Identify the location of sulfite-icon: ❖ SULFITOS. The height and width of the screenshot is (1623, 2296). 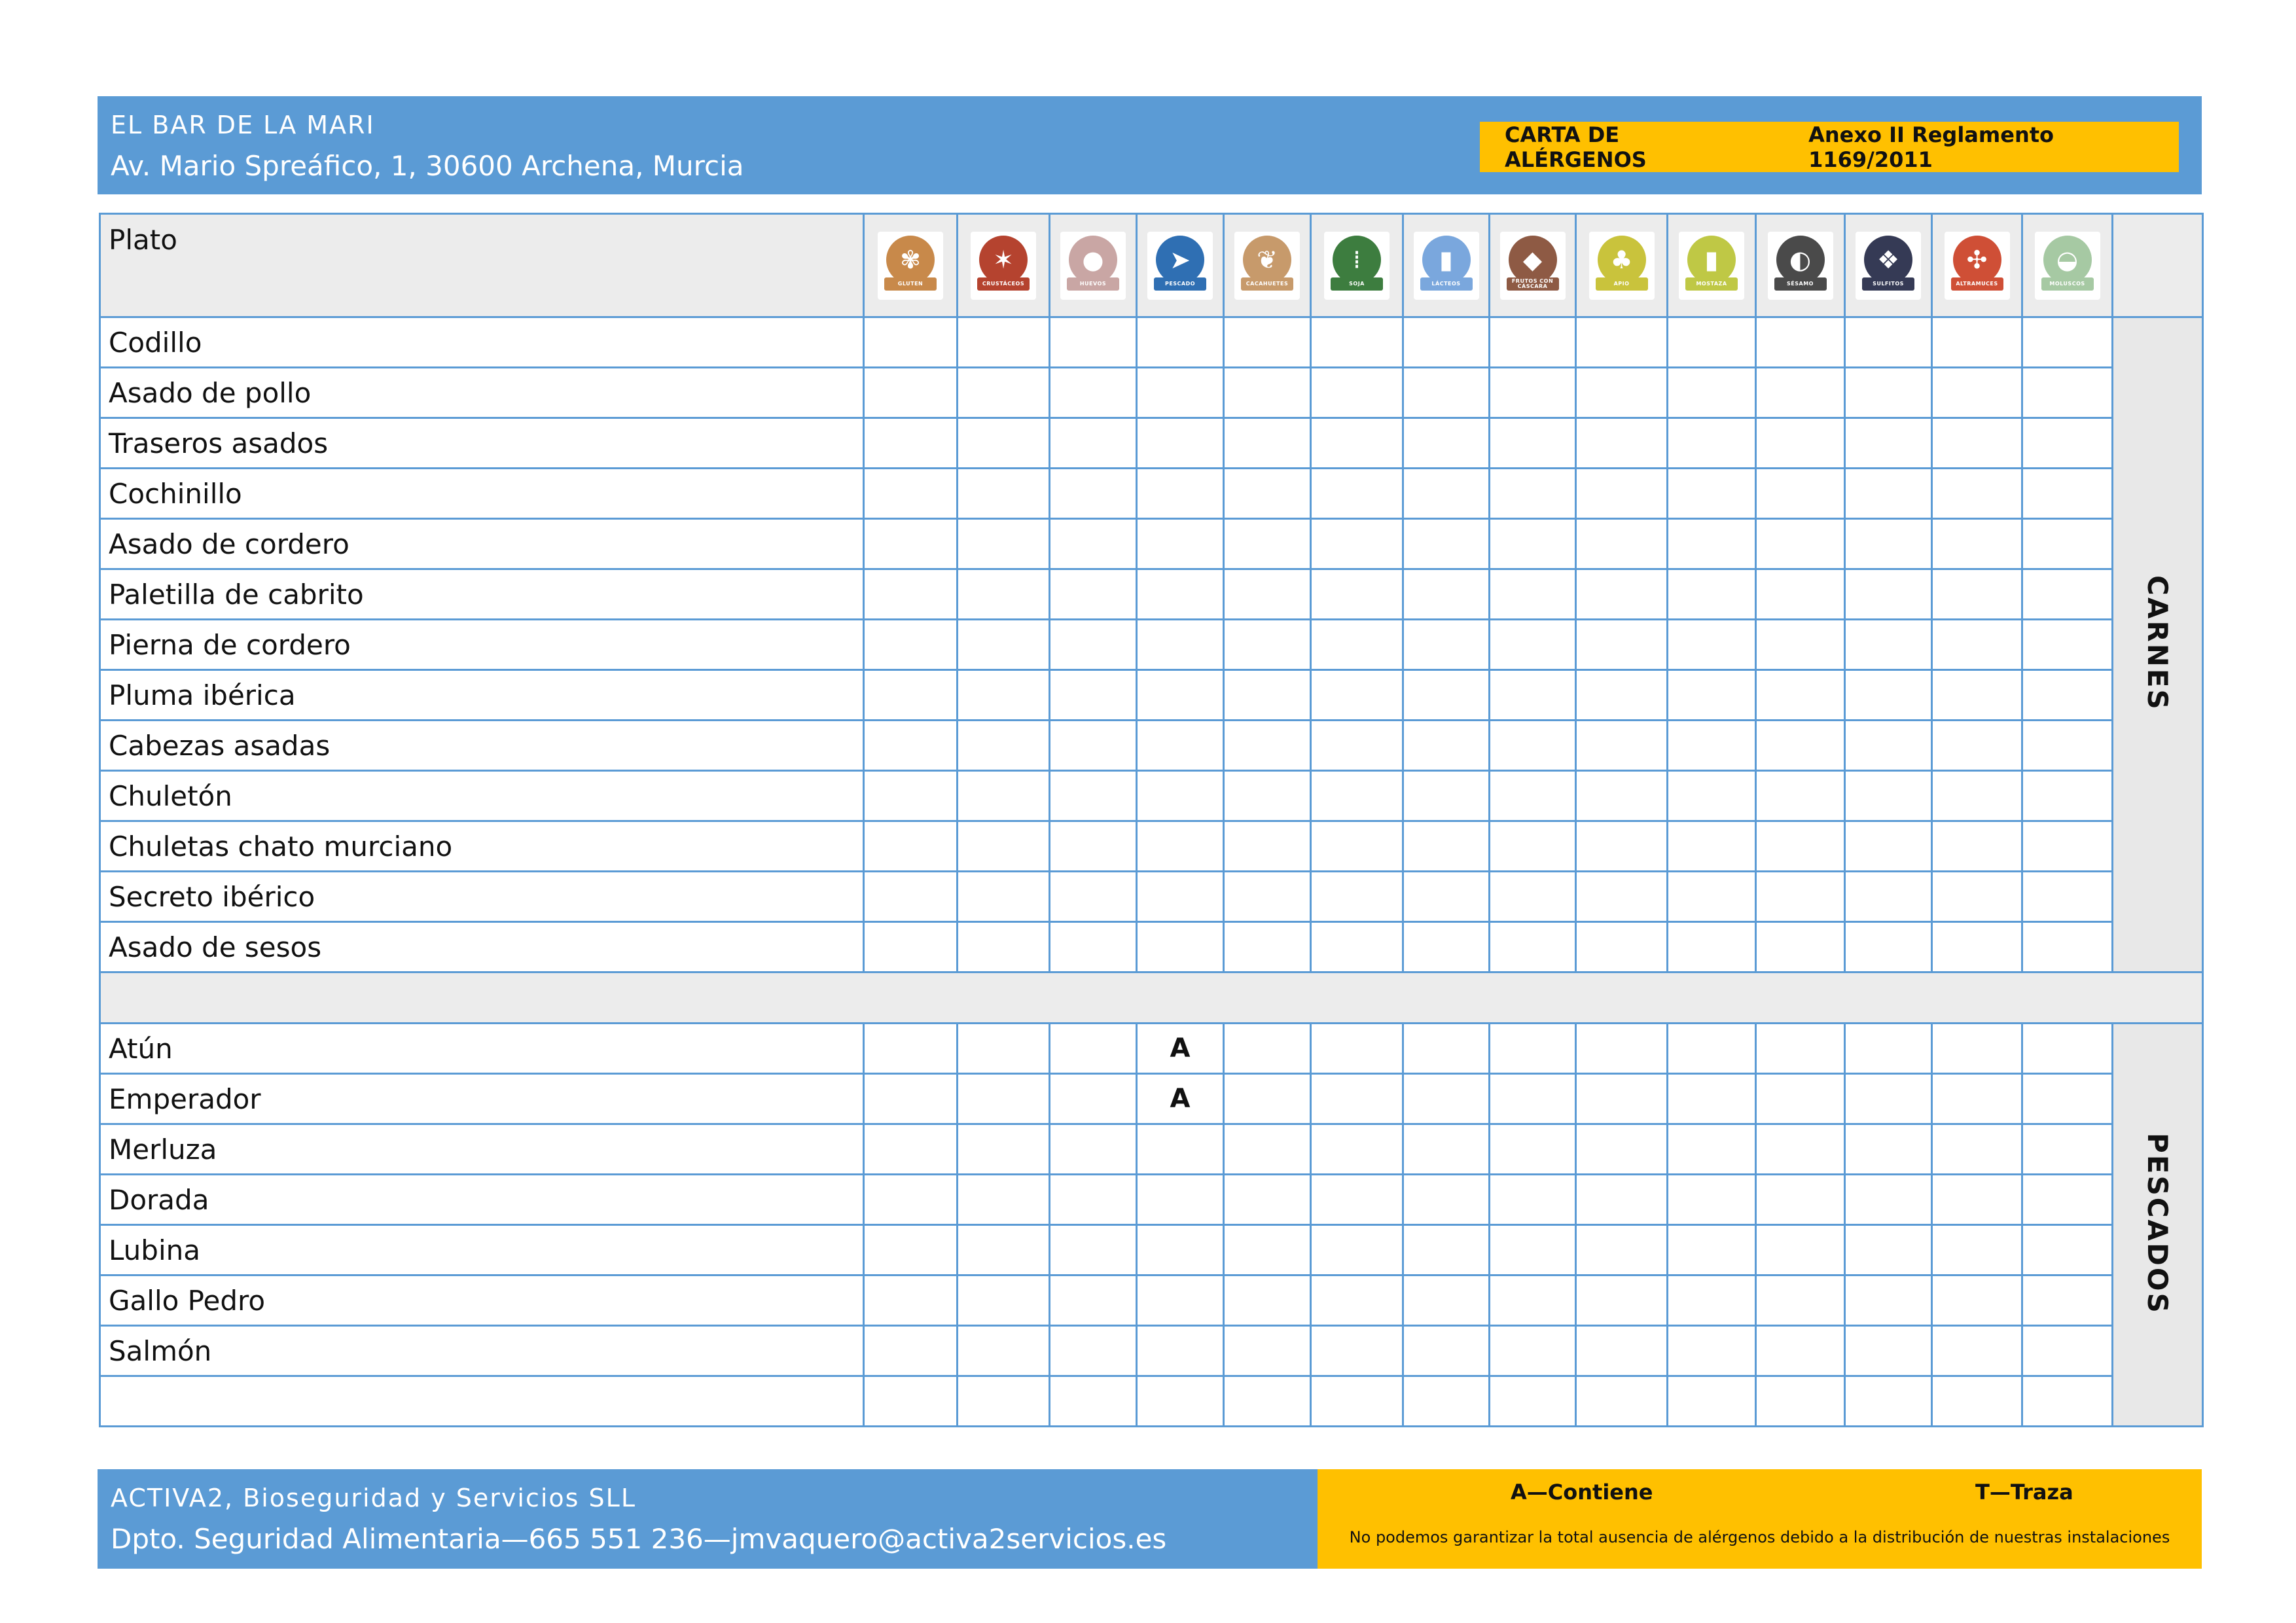
(1888, 265).